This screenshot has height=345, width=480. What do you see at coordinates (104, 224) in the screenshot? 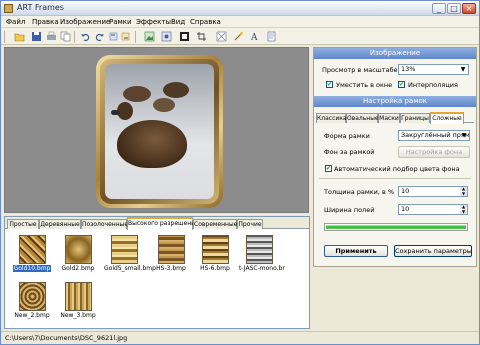
I see `tab-gilded: Позолоченные` at bounding box center [104, 224].